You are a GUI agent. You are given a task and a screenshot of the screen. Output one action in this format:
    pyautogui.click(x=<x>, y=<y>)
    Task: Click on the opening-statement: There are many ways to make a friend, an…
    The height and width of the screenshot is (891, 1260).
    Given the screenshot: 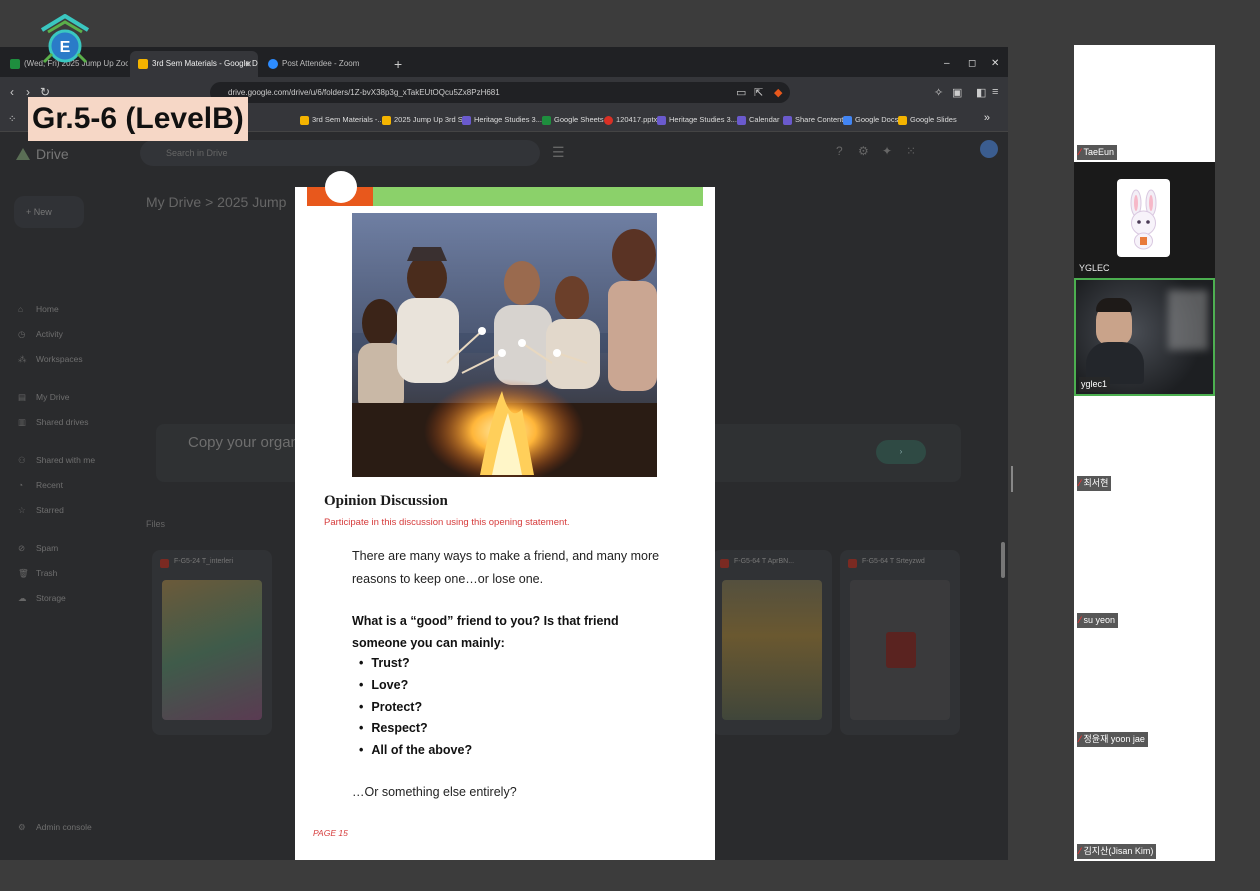 What is the action you would take?
    pyautogui.click(x=506, y=567)
    